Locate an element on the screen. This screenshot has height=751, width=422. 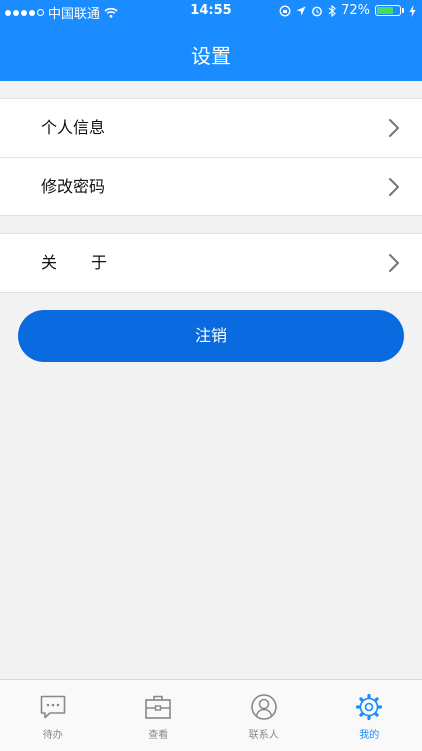
header-bar: 中国联通 14:55 72% is located at coordinates (211, 40).